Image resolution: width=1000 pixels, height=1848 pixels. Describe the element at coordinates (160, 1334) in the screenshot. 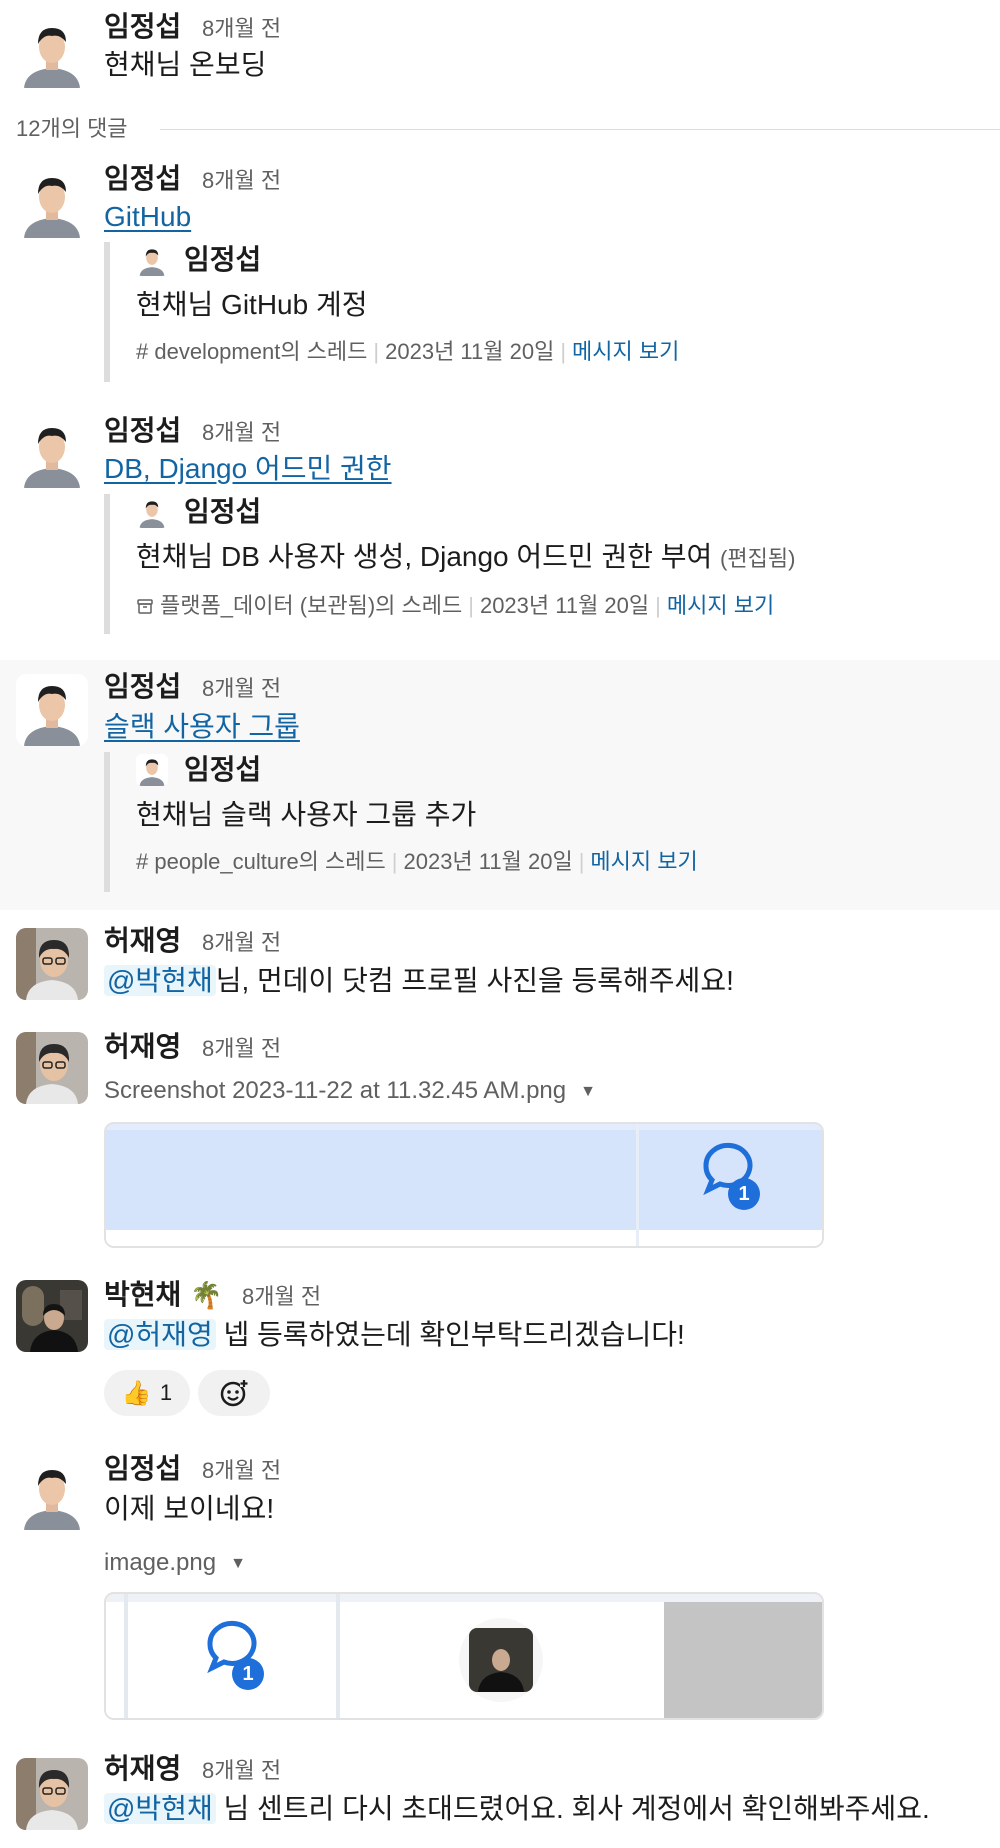

I see `user-mention: @허재영` at that location.